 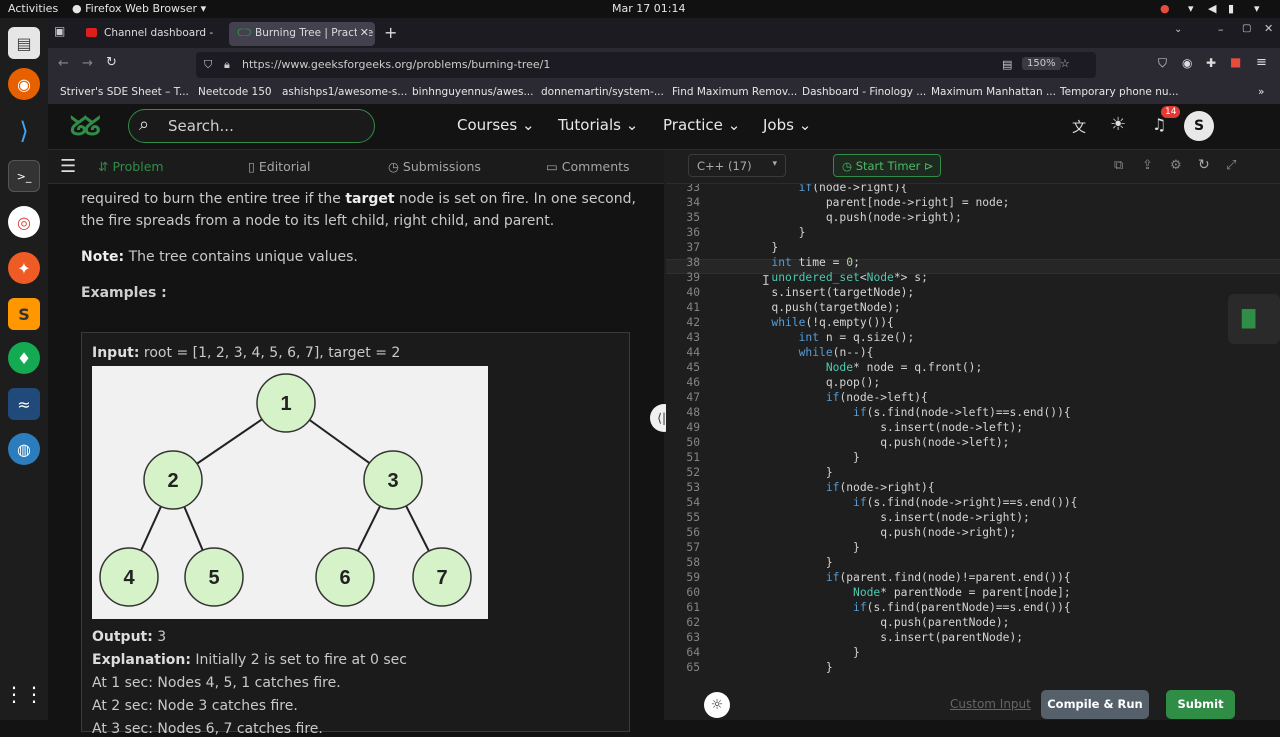 What do you see at coordinates (1199, 126) in the screenshot?
I see `avatar: S` at bounding box center [1199, 126].